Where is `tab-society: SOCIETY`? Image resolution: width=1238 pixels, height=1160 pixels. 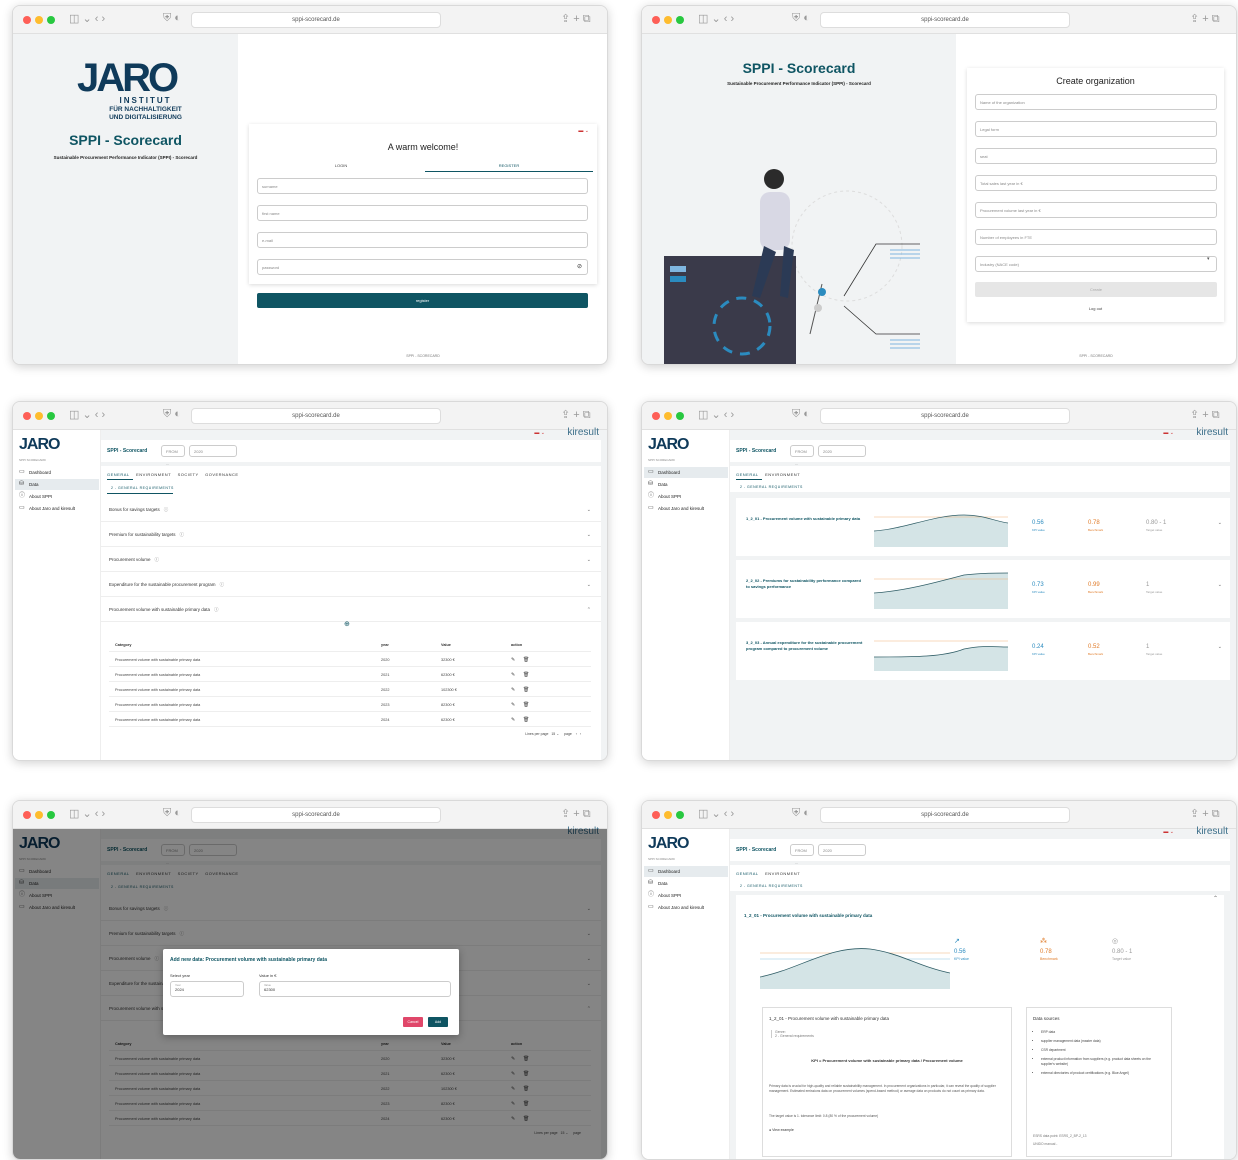
tab-society: SOCIETY is located at coordinates (188, 474).